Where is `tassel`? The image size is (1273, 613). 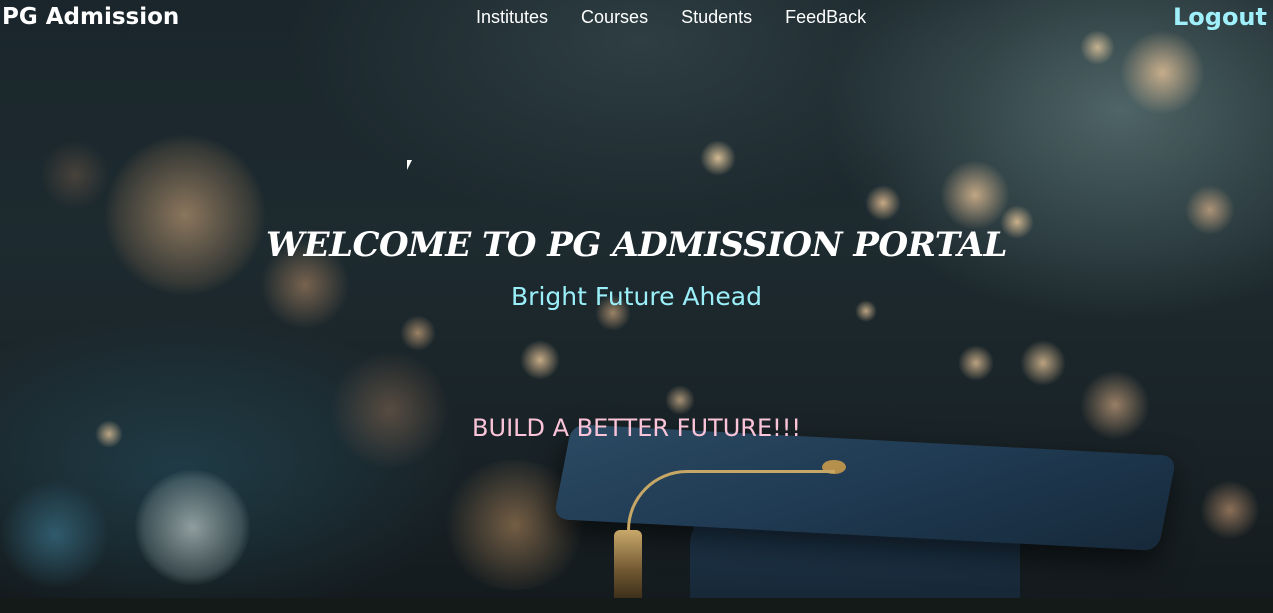 tassel is located at coordinates (628, 564).